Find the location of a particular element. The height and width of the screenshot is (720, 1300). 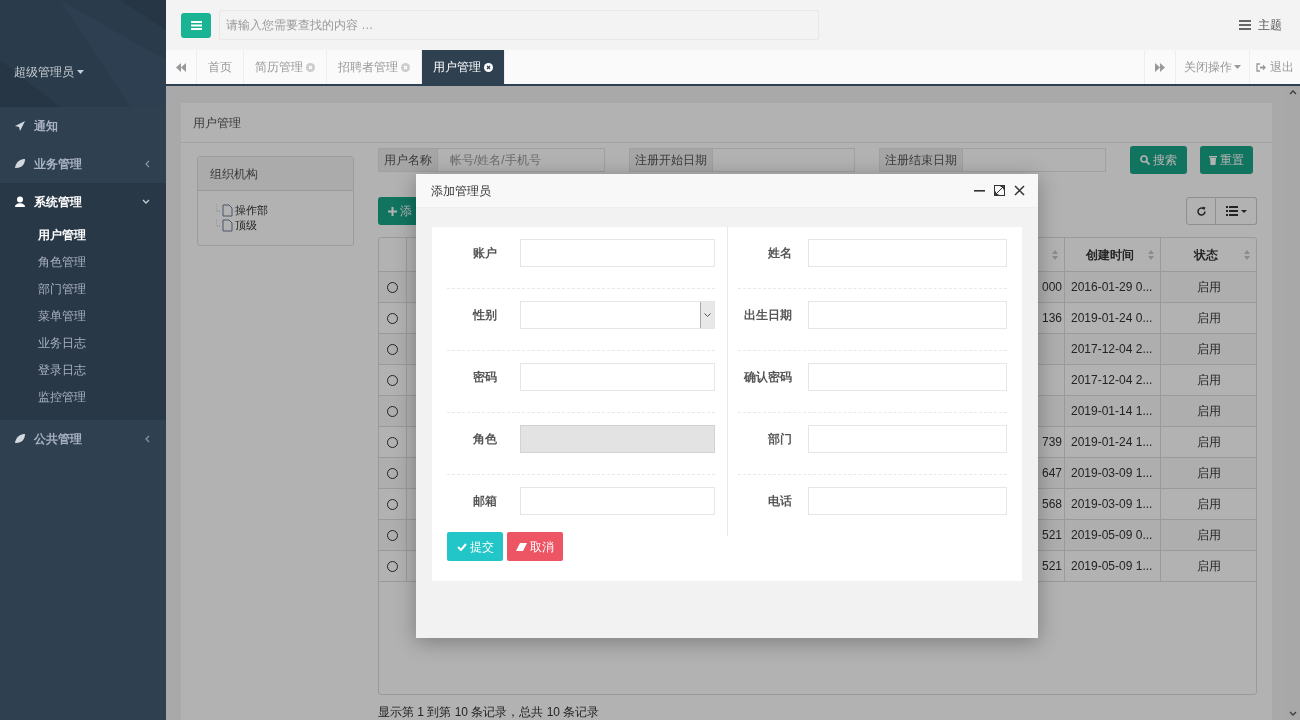

theme-link: 主题 is located at coordinates (1270, 25).